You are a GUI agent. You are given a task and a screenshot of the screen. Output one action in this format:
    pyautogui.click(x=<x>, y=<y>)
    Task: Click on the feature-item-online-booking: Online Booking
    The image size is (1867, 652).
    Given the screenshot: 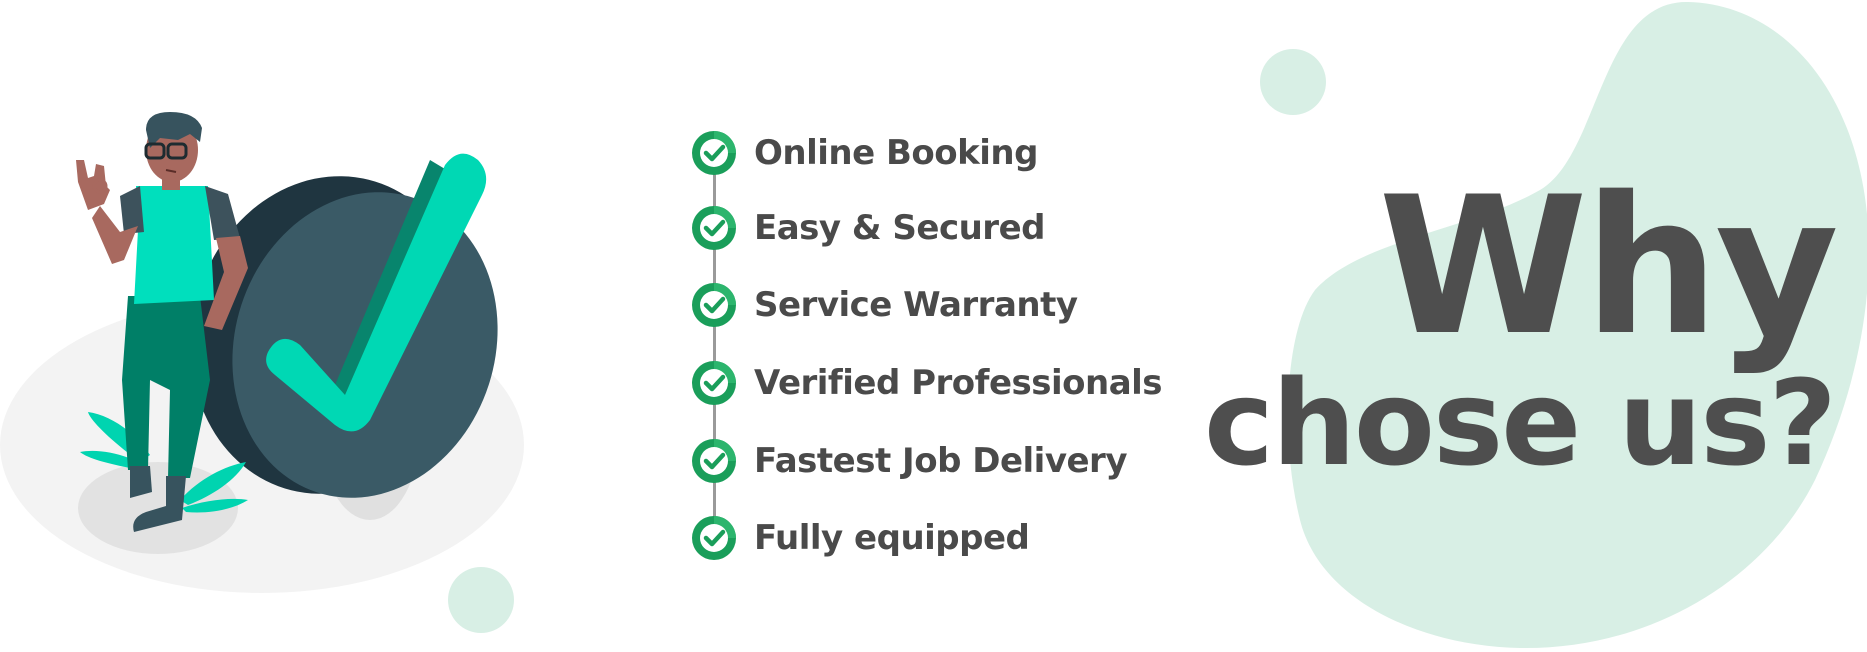 What is the action you would take?
    pyautogui.click(x=864, y=153)
    